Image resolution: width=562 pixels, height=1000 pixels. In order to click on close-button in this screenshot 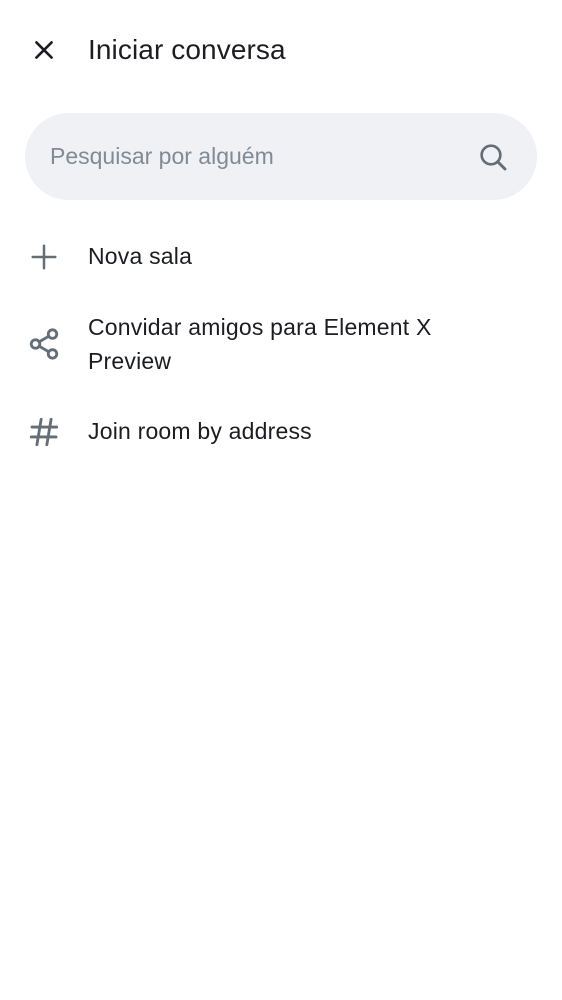, I will do `click(44, 50)`.